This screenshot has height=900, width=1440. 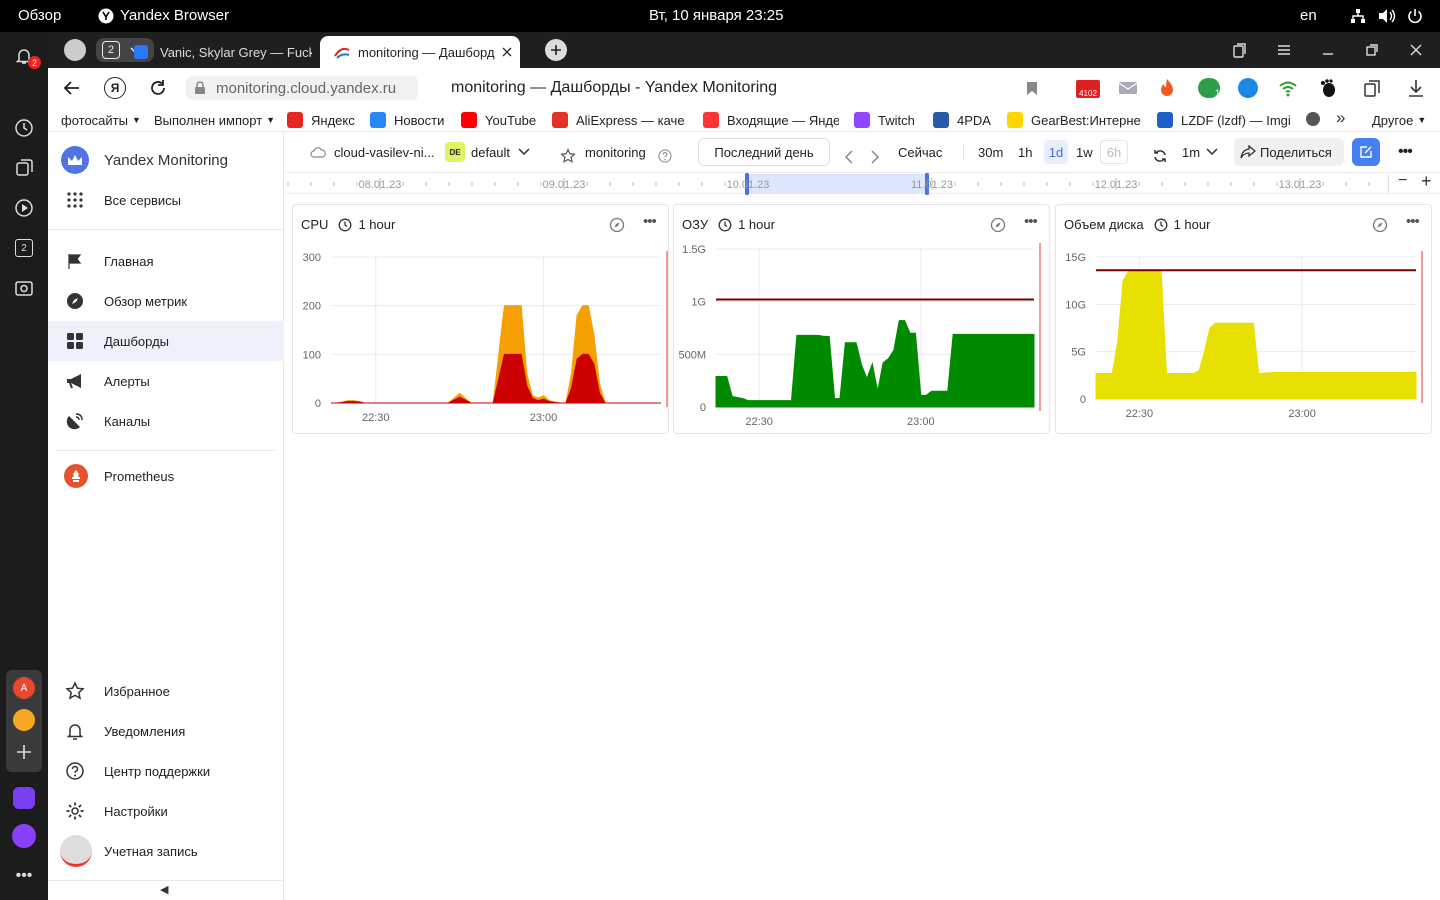 What do you see at coordinates (1328, 88) in the screenshot?
I see `gnome-extension-icon` at bounding box center [1328, 88].